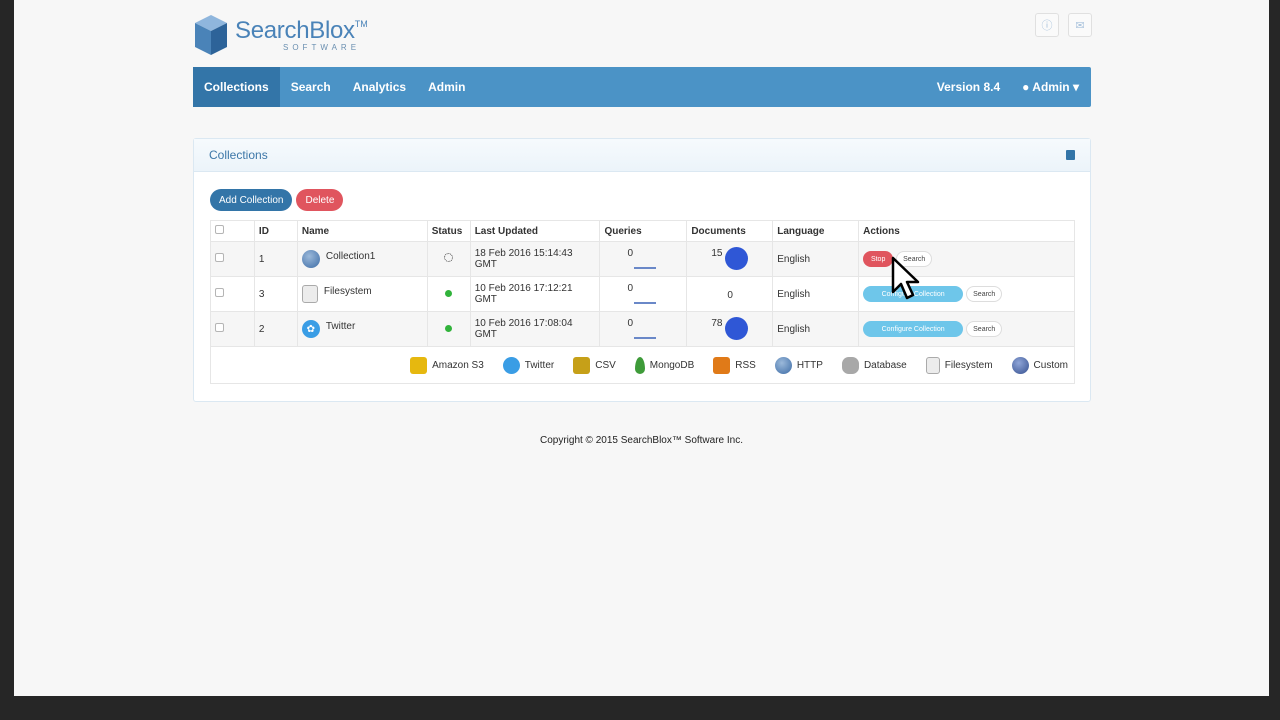 The height and width of the screenshot is (720, 1280). What do you see at coordinates (885, 365) in the screenshot?
I see `source-label: Database` at bounding box center [885, 365].